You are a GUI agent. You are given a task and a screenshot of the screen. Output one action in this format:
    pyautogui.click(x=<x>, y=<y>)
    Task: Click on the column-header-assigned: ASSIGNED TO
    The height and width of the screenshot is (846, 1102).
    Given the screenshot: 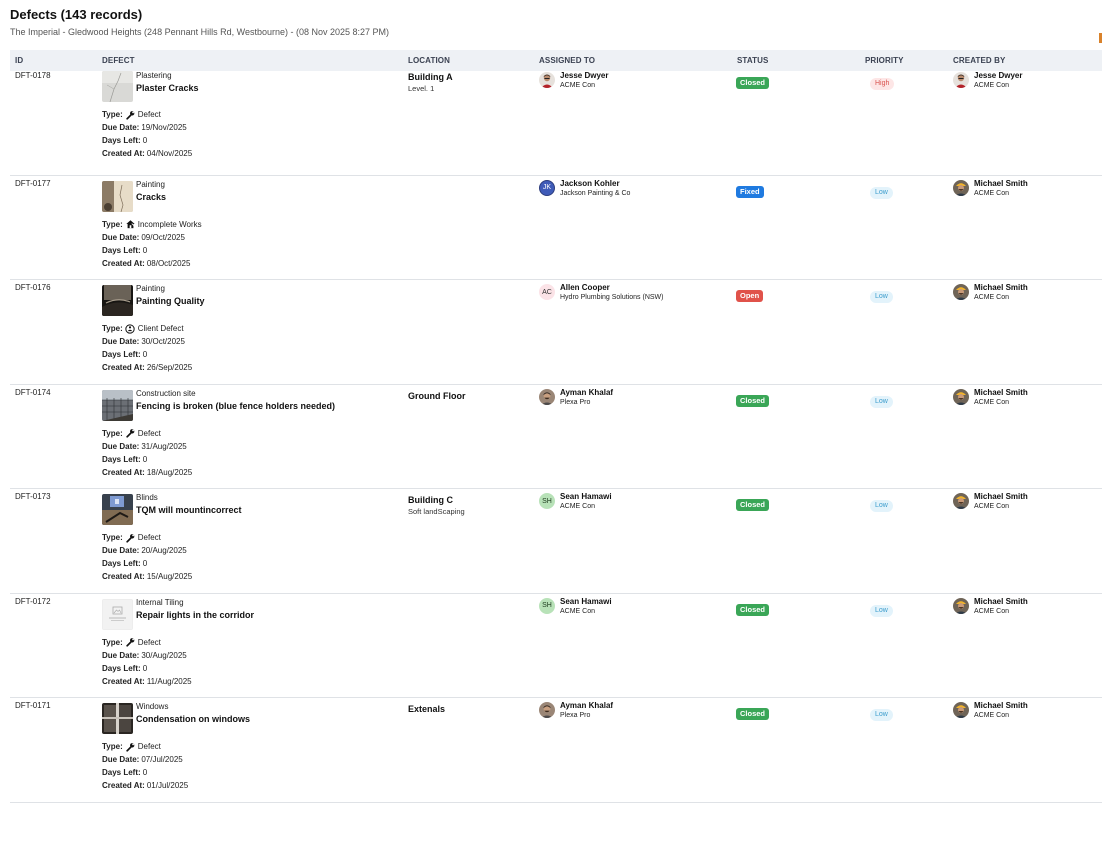 What is the action you would take?
    pyautogui.click(x=567, y=60)
    